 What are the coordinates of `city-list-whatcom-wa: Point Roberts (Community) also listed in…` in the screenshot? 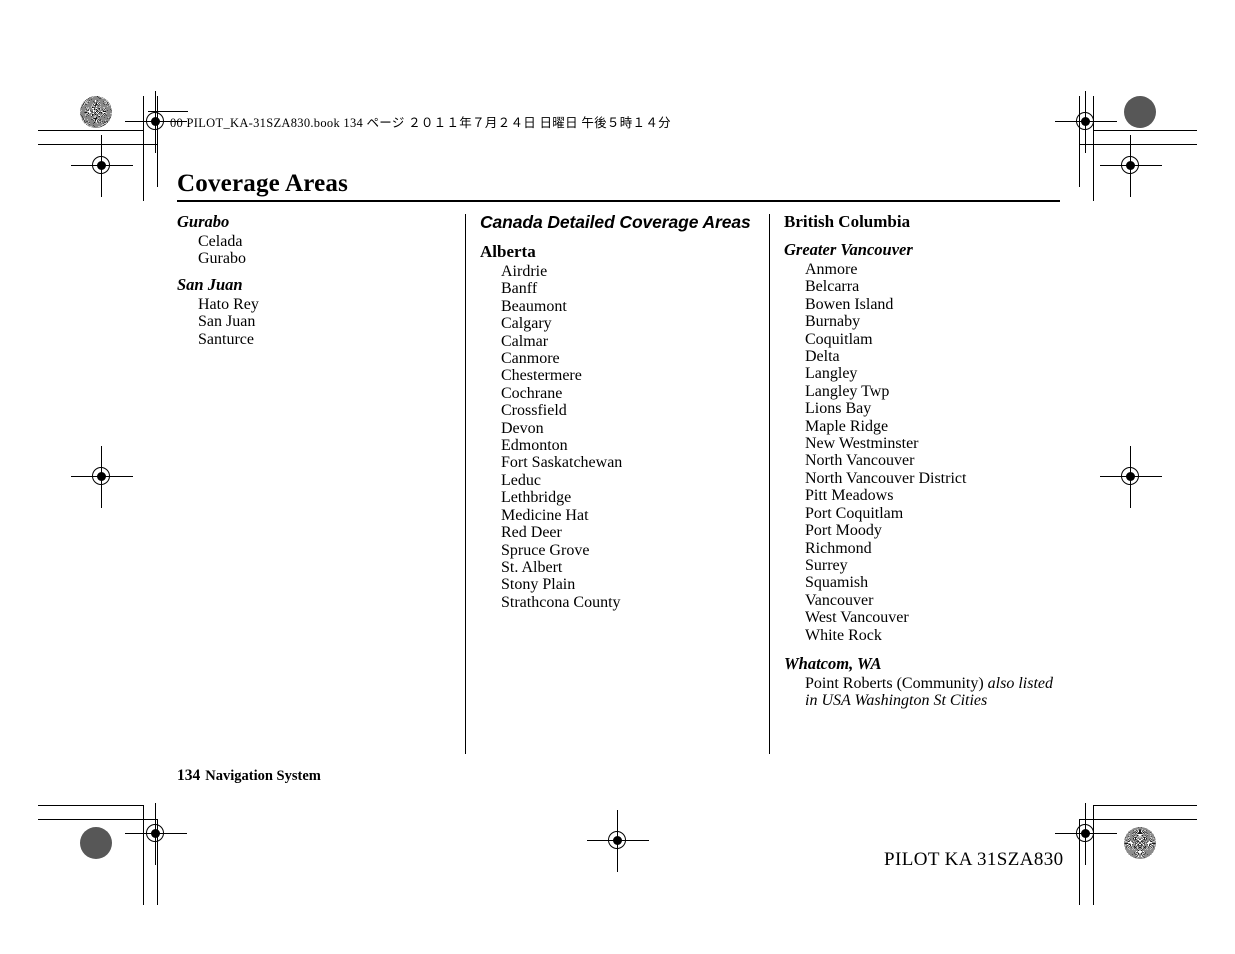 It's located at (925, 692).